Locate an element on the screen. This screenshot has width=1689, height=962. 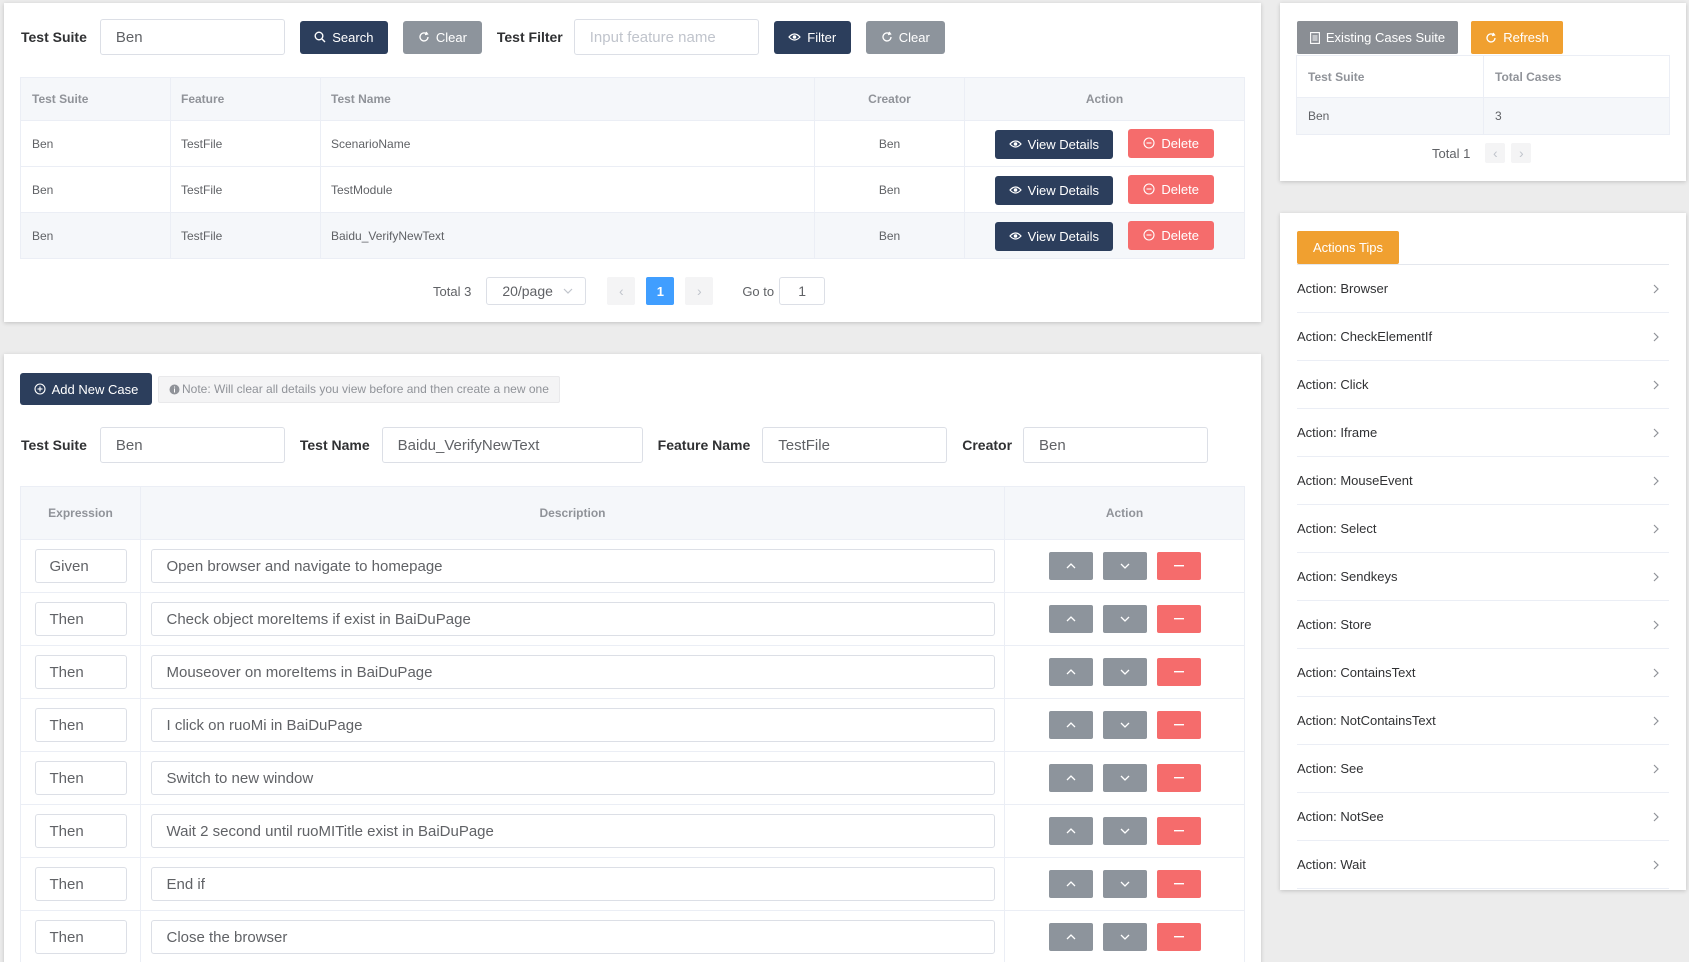
tip-item: Action: Select is located at coordinates (1483, 529).